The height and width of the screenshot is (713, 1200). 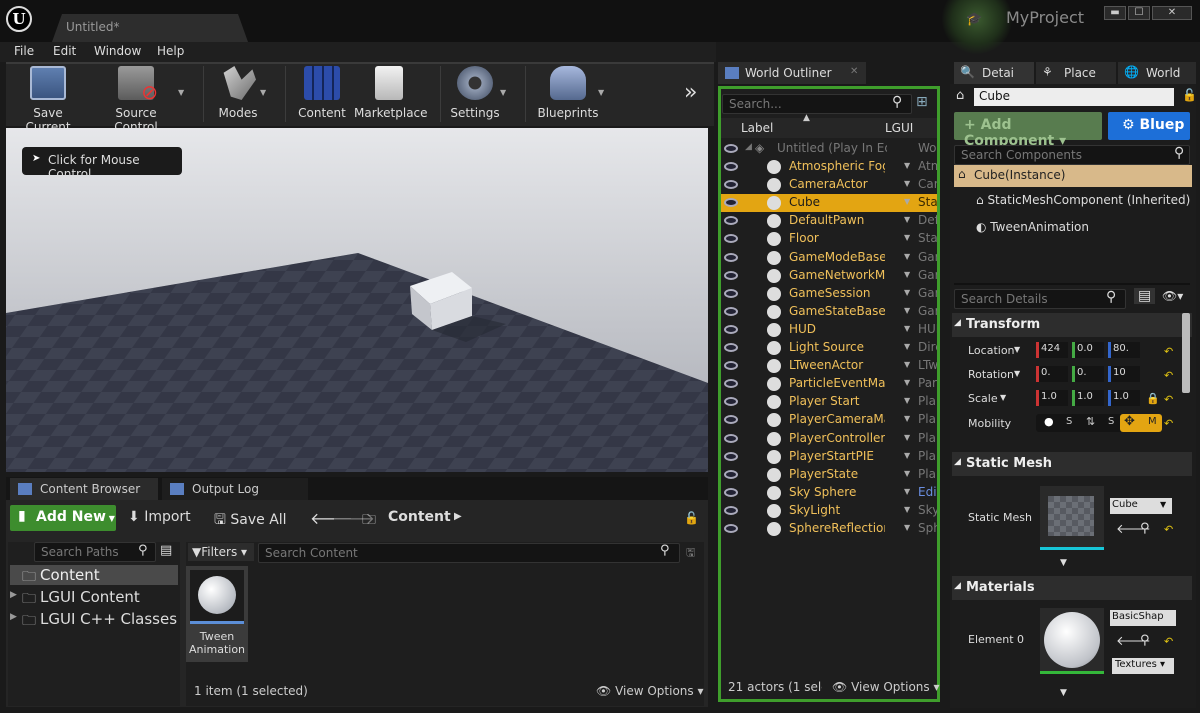 What do you see at coordinates (829, 312) in the screenshot?
I see `outliner-row: GameStateBase ▼ Gar` at bounding box center [829, 312].